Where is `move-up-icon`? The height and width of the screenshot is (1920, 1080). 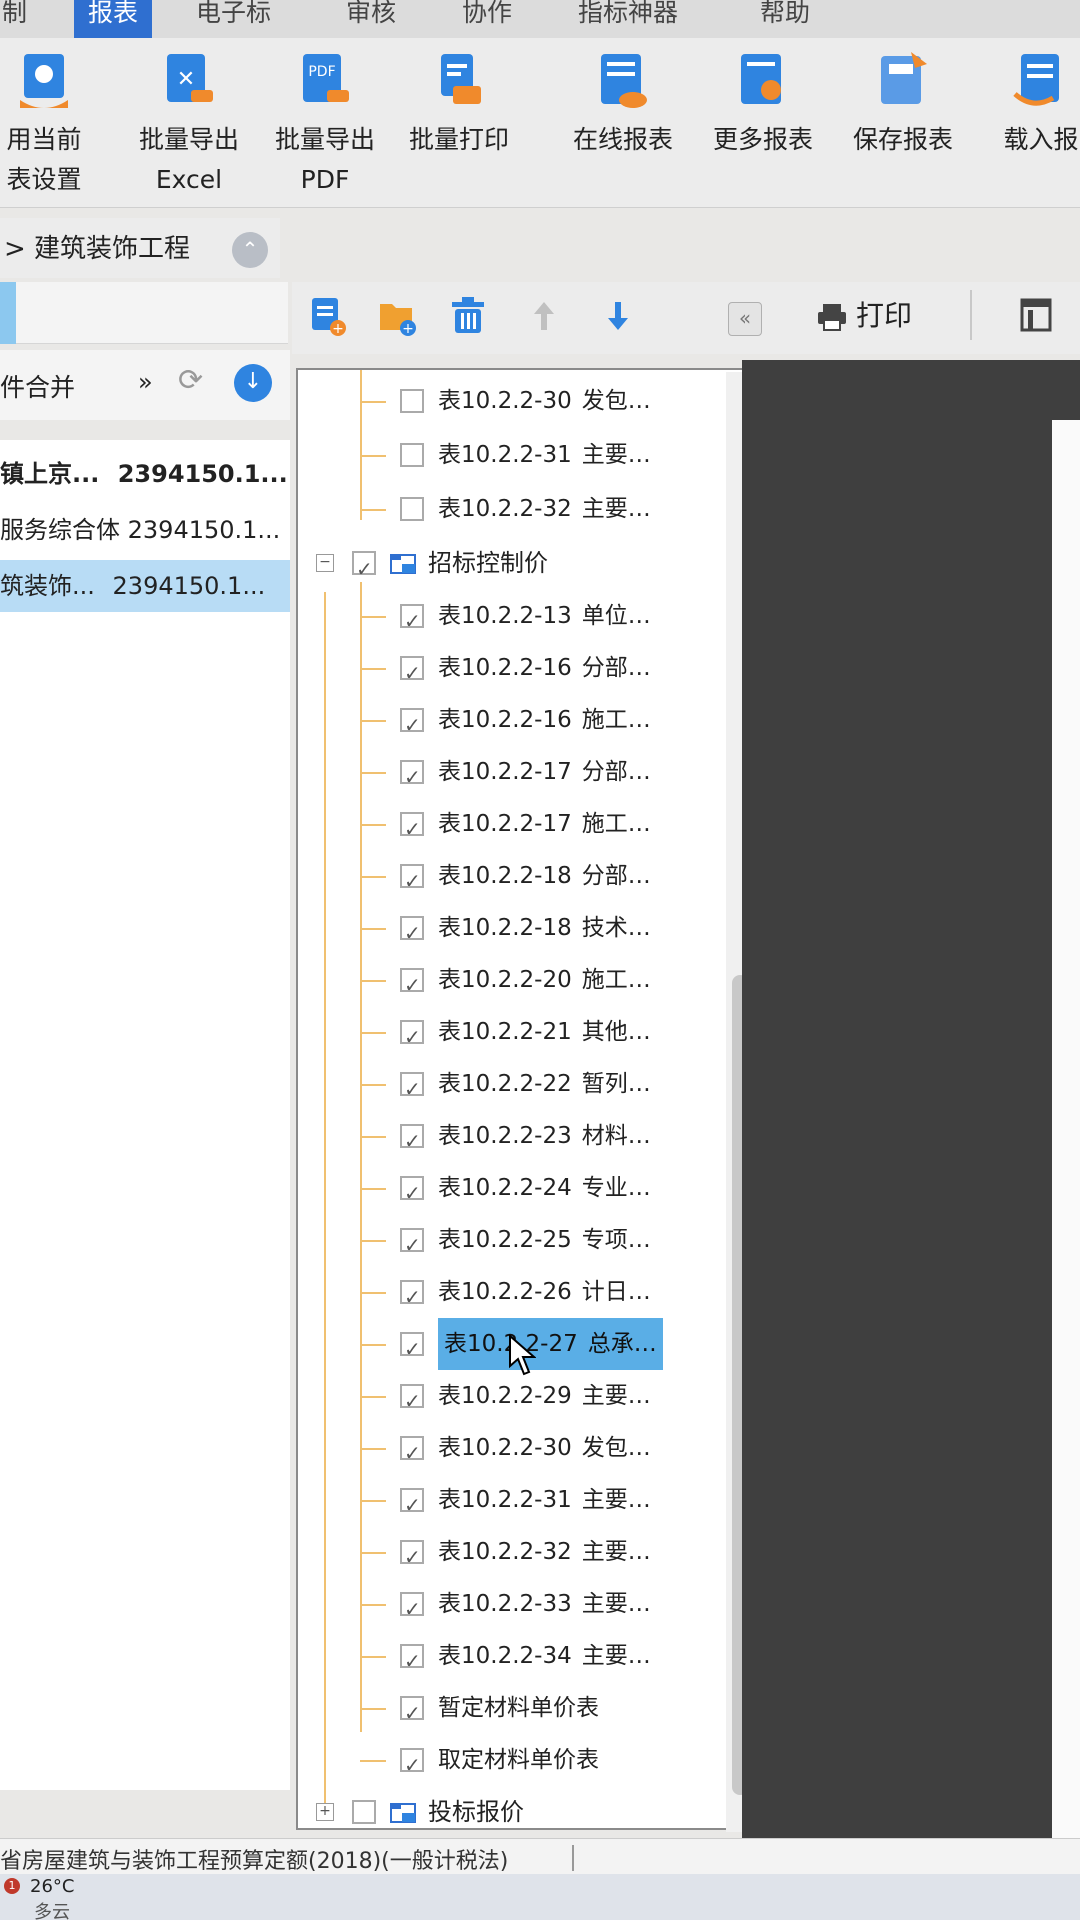 move-up-icon is located at coordinates (544, 316).